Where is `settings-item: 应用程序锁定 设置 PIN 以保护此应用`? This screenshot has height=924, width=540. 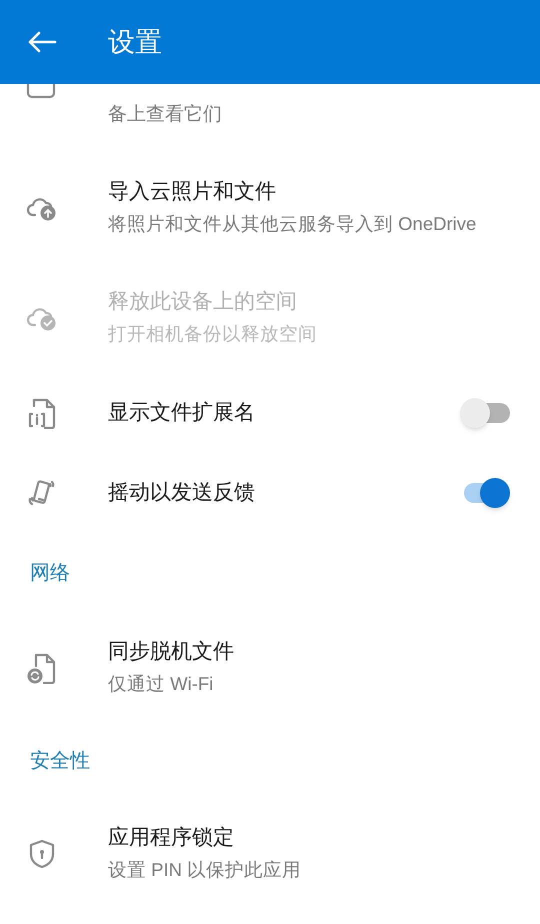
settings-item: 应用程序锁定 设置 PIN 以保护此应用 is located at coordinates (270, 854).